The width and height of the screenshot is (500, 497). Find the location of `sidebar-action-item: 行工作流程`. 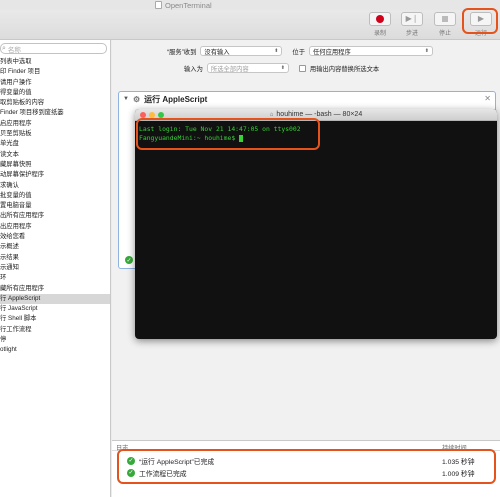

sidebar-action-item: 行工作流程 is located at coordinates (55, 330).